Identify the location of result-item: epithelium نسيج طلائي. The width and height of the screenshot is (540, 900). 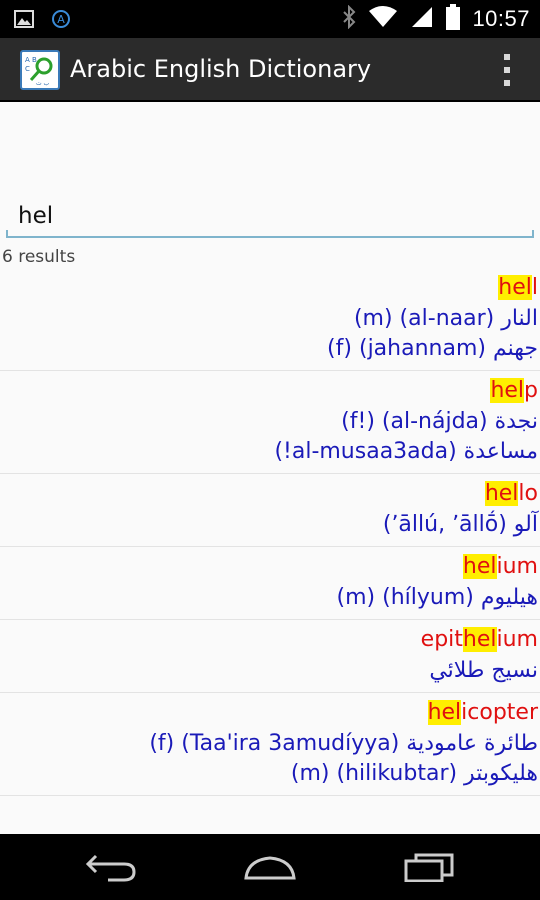
(270, 656).